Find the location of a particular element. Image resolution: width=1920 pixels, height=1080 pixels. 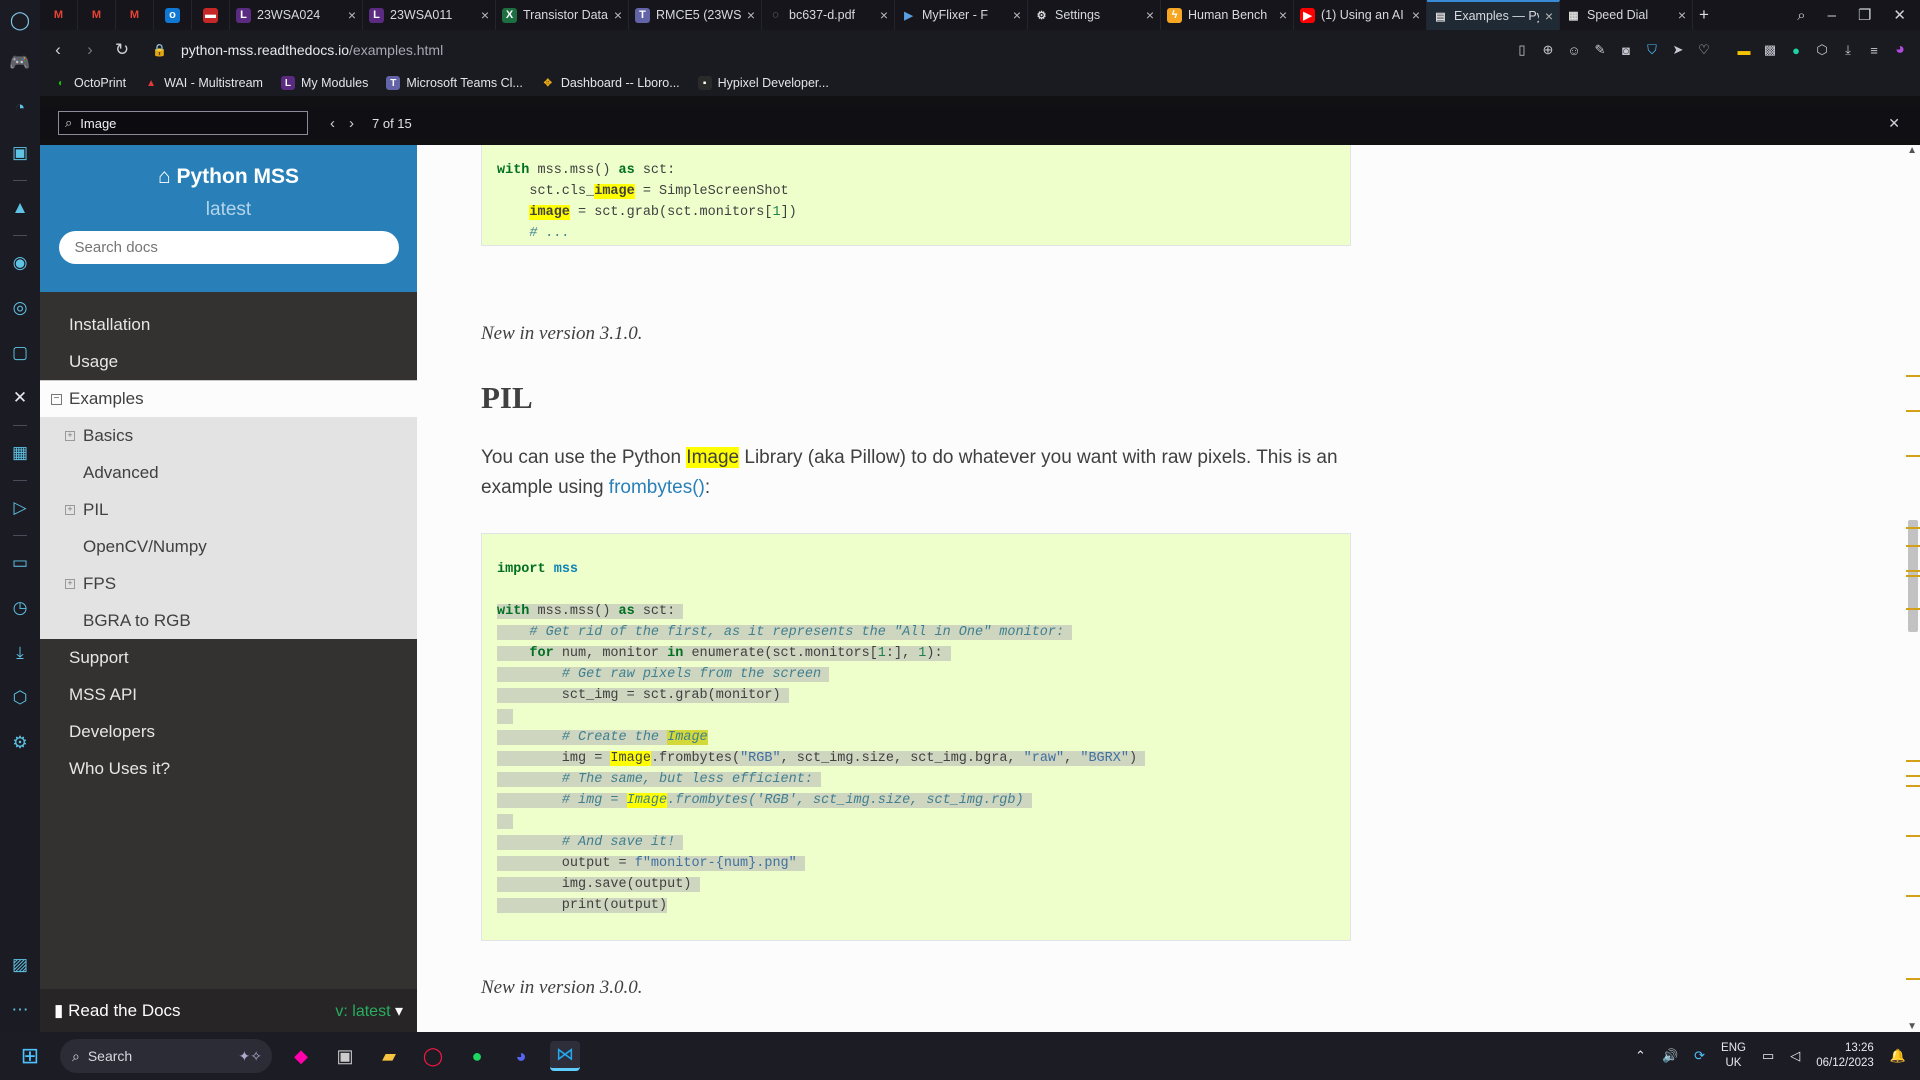

camera-icon: ◙ is located at coordinates (1626, 50).